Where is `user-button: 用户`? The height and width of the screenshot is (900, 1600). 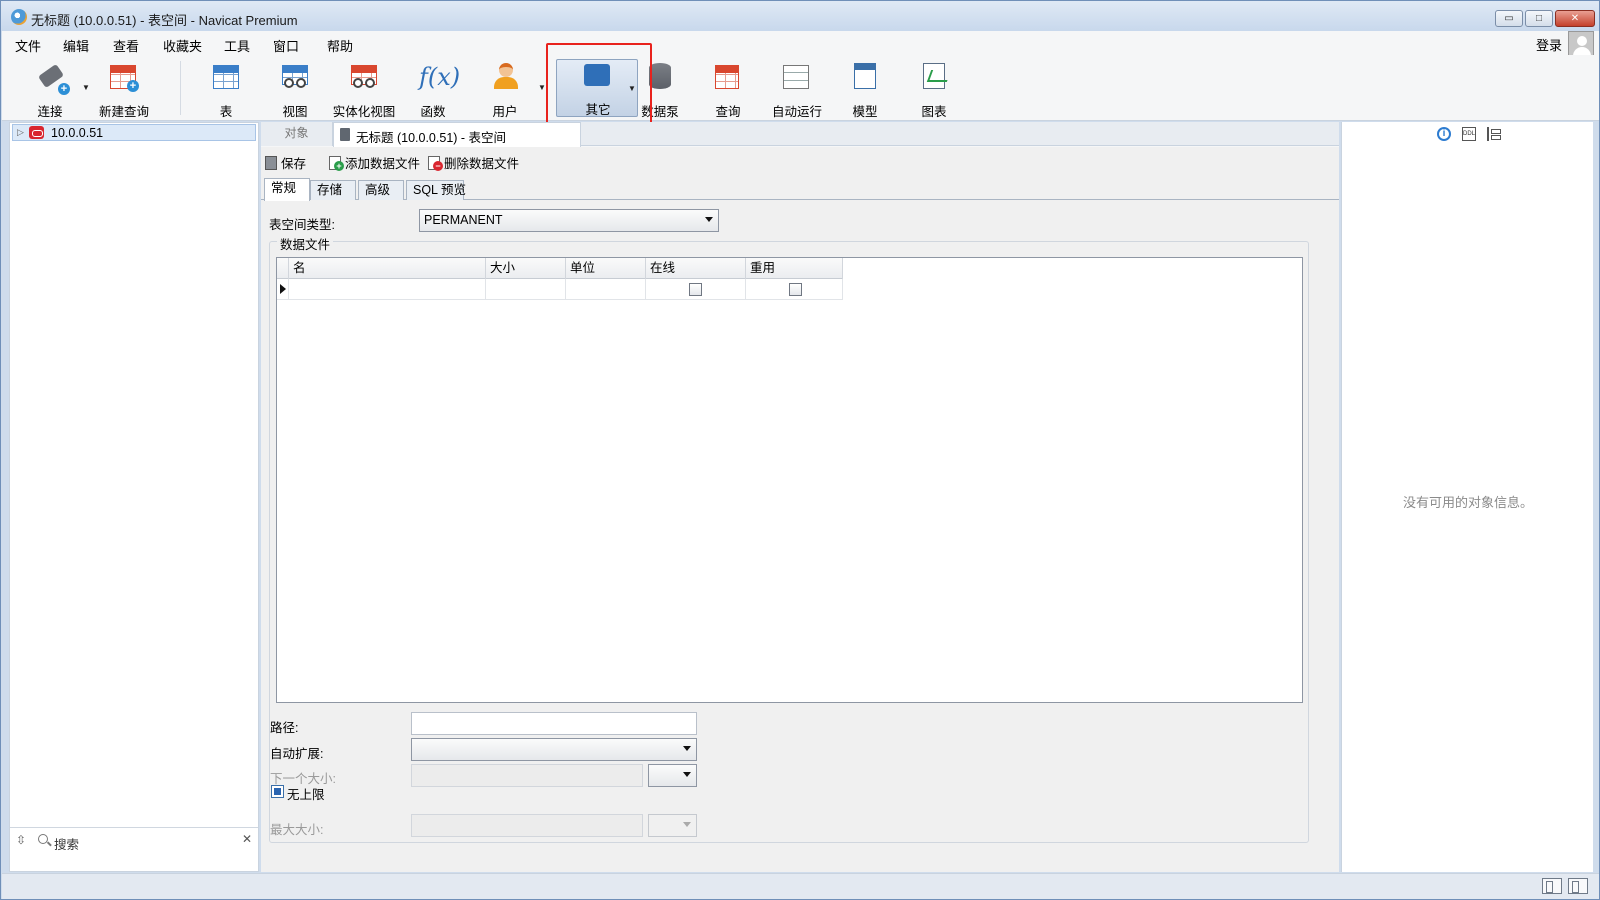 user-button: 用户 is located at coordinates (505, 89).